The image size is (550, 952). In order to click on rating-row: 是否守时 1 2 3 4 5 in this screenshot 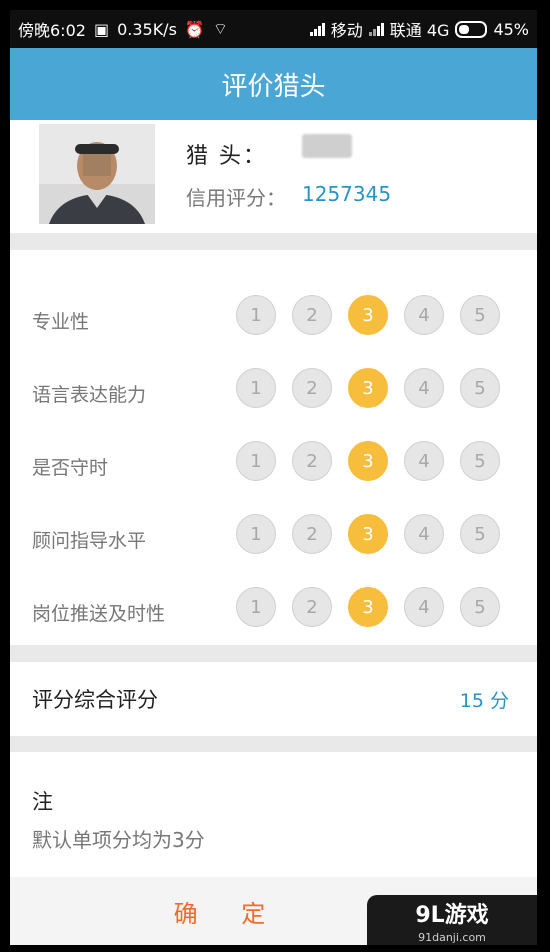, I will do `click(273, 464)`.